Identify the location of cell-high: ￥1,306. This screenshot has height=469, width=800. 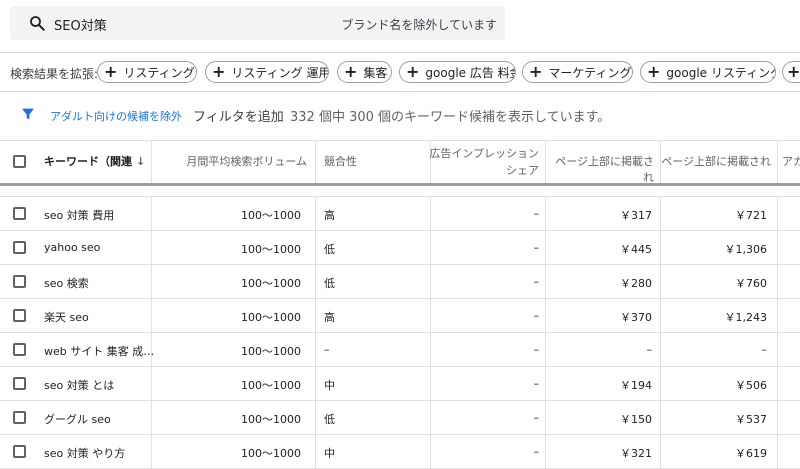
(719, 247).